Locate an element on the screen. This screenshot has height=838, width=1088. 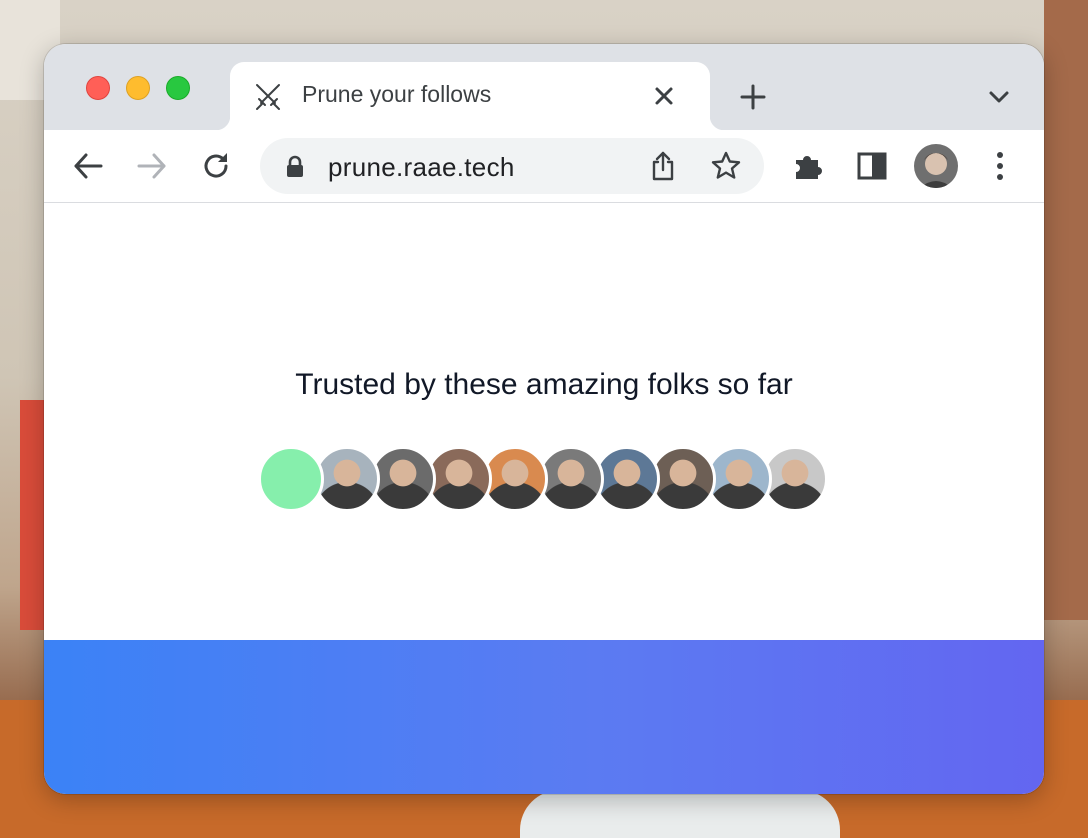
lock-icon is located at coordinates (295, 166).